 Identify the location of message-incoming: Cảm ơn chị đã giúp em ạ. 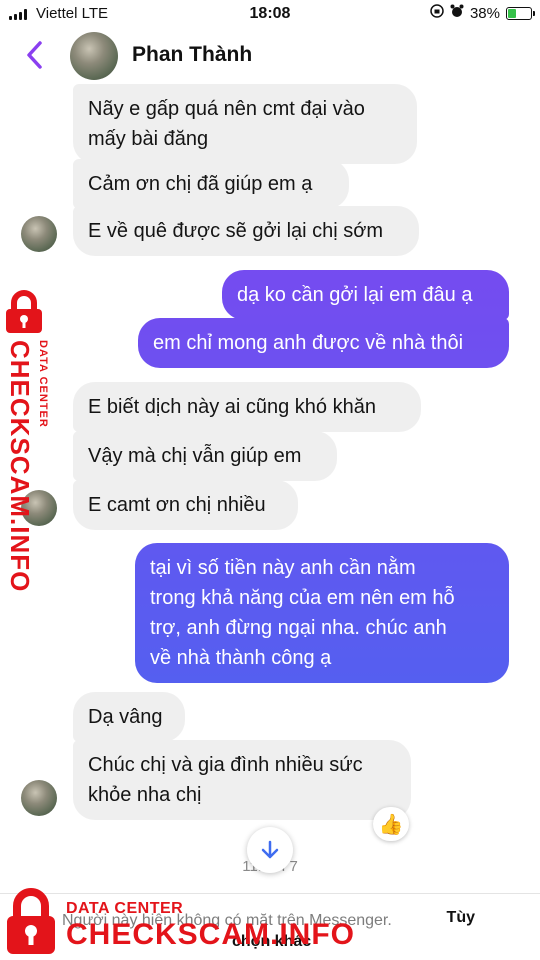
(211, 184).